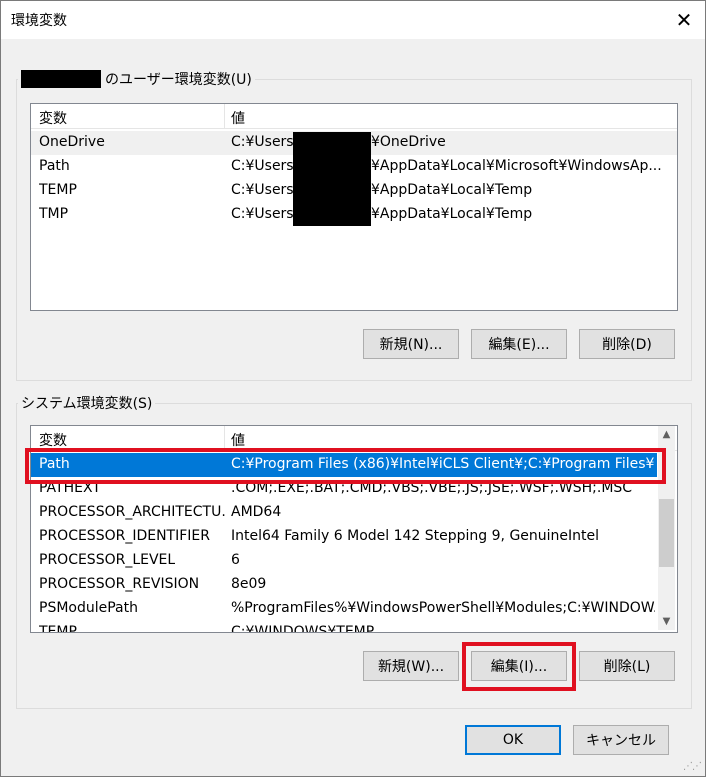  Describe the element at coordinates (408, 142) in the screenshot. I see `user-row-value-suffix: ¥OneDrive` at that location.